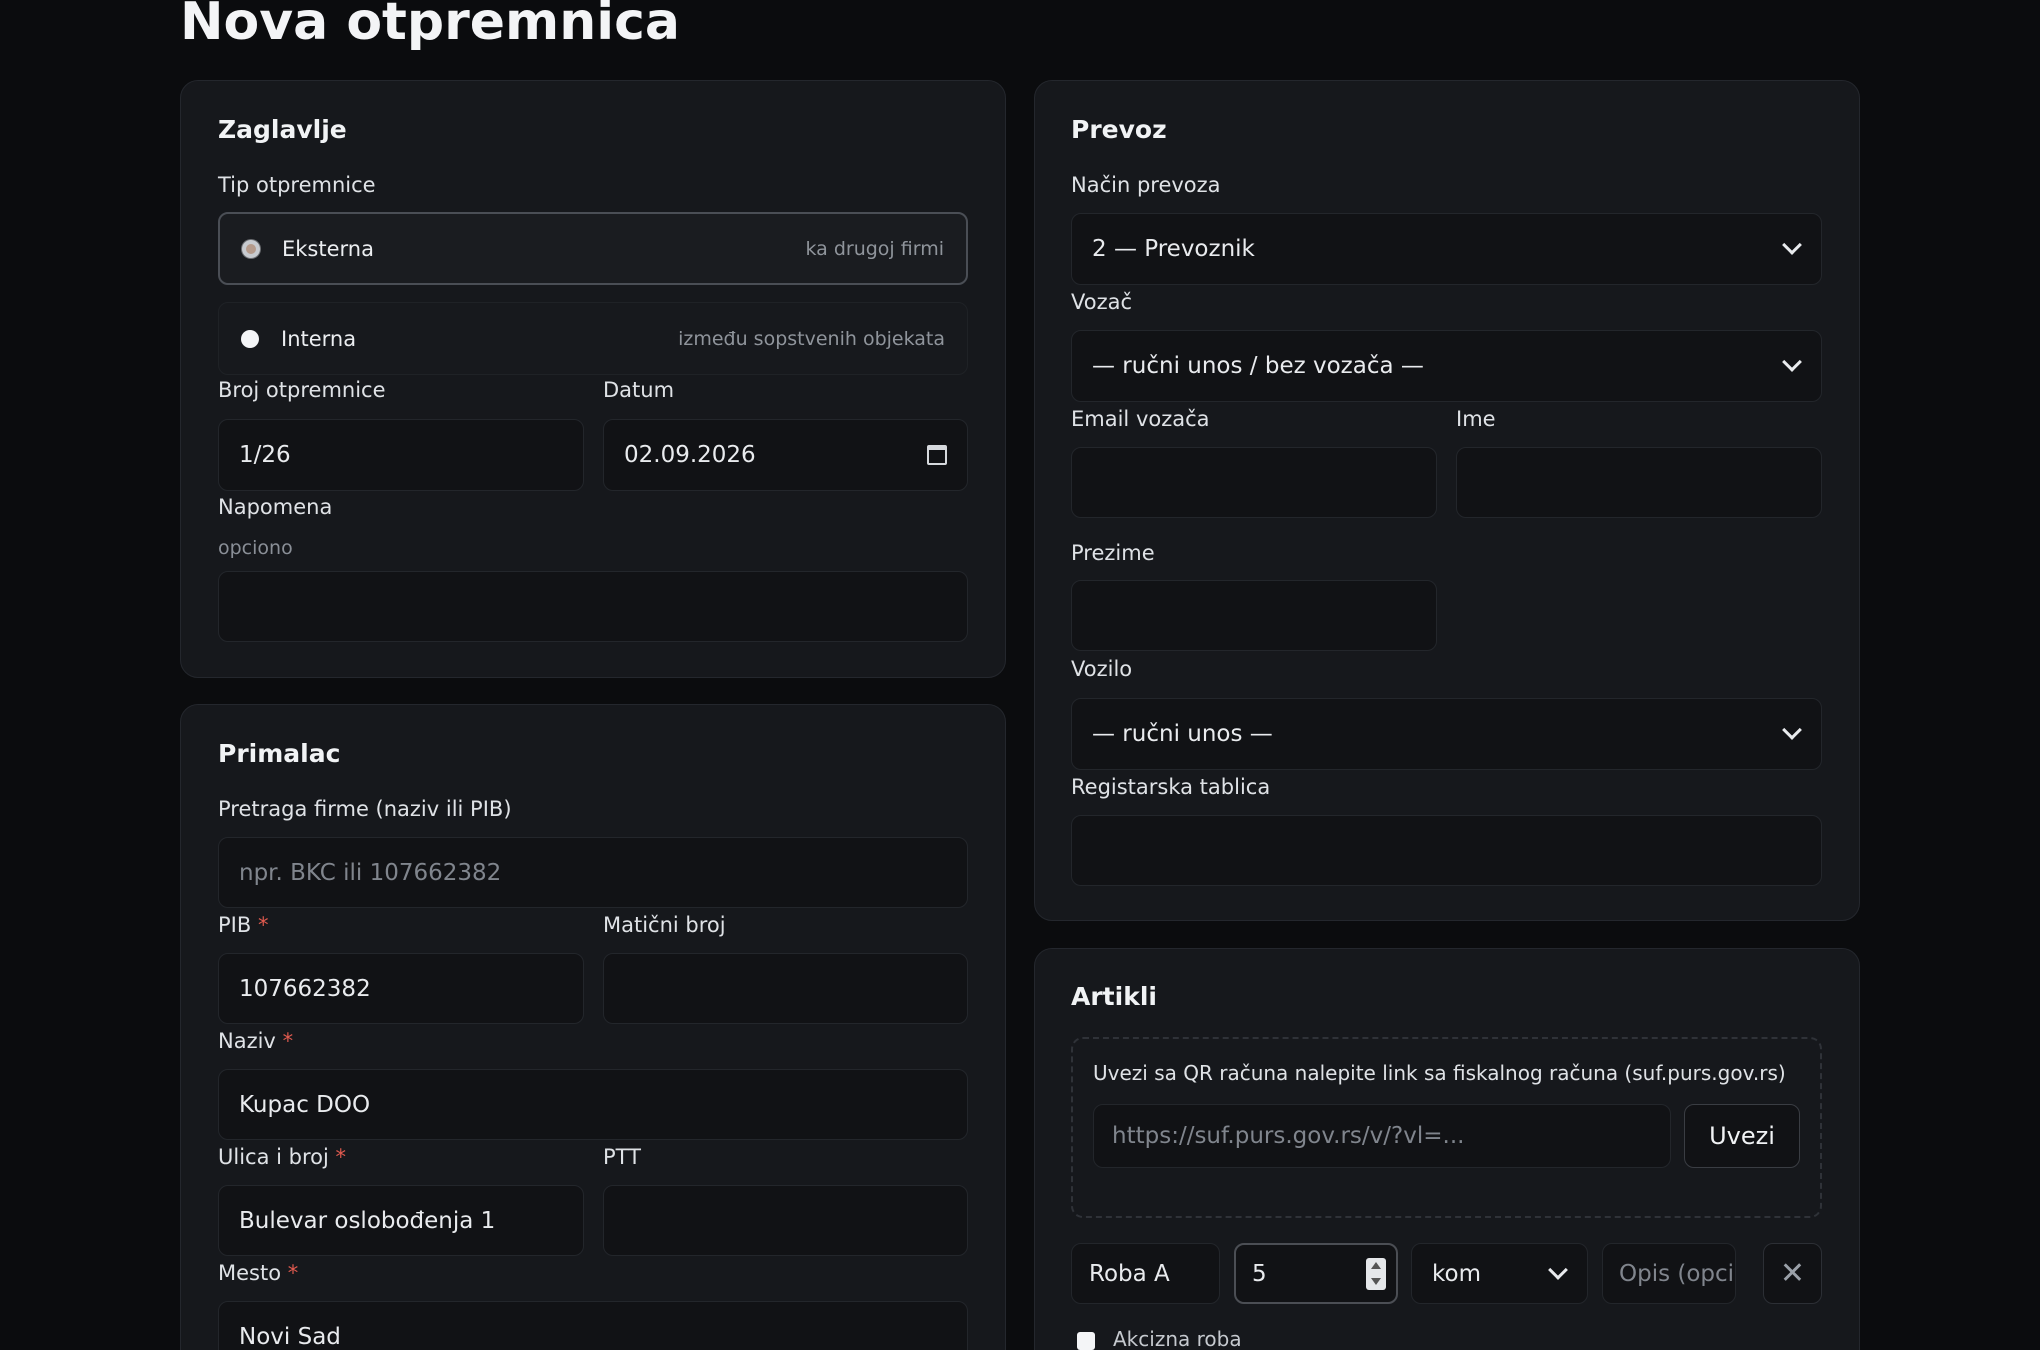 This screenshot has width=2040, height=1350. What do you see at coordinates (263, 925) in the screenshot?
I see `pib-required-mark: *` at bounding box center [263, 925].